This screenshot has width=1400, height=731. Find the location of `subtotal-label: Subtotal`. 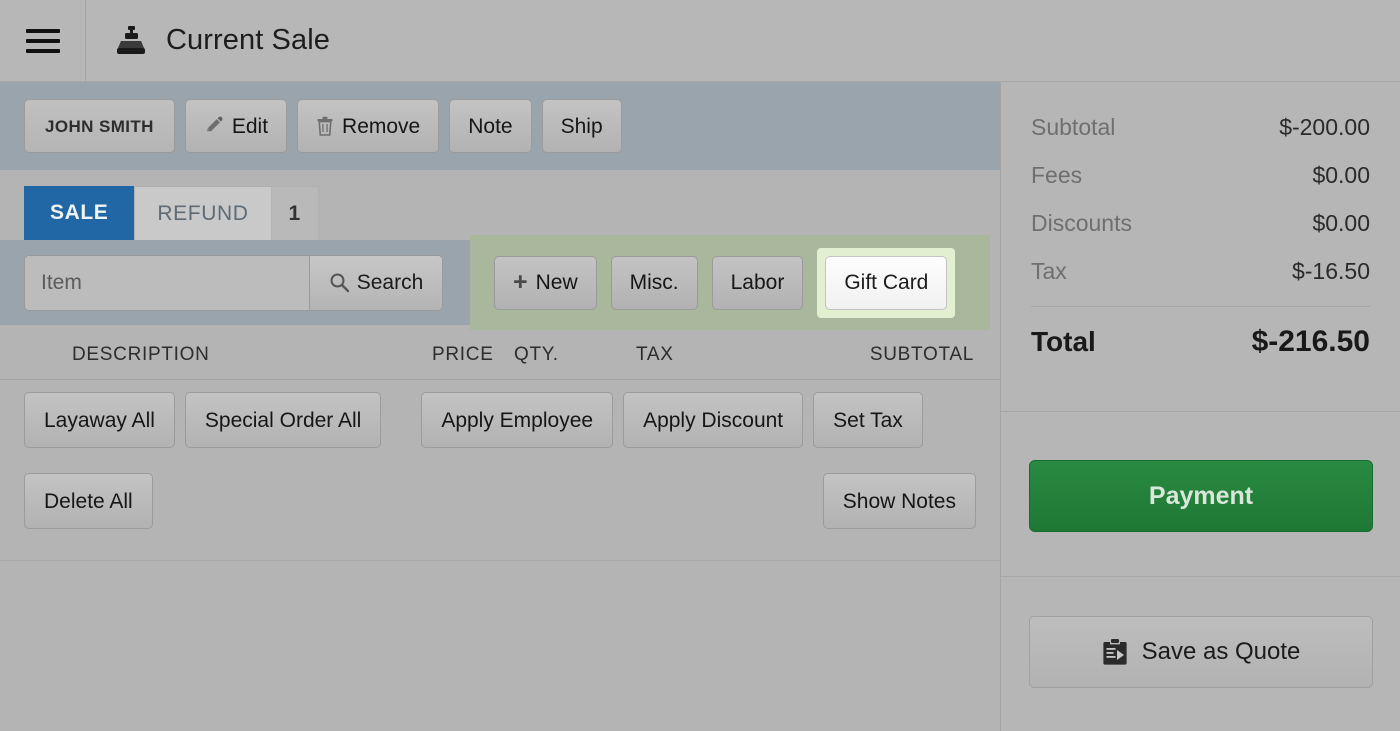

subtotal-label: Subtotal is located at coordinates (1073, 127).